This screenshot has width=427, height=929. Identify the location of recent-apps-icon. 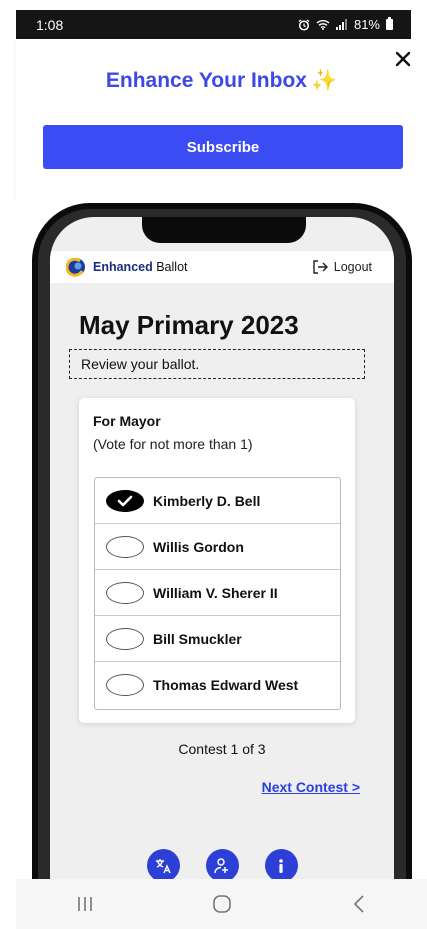
(85, 904).